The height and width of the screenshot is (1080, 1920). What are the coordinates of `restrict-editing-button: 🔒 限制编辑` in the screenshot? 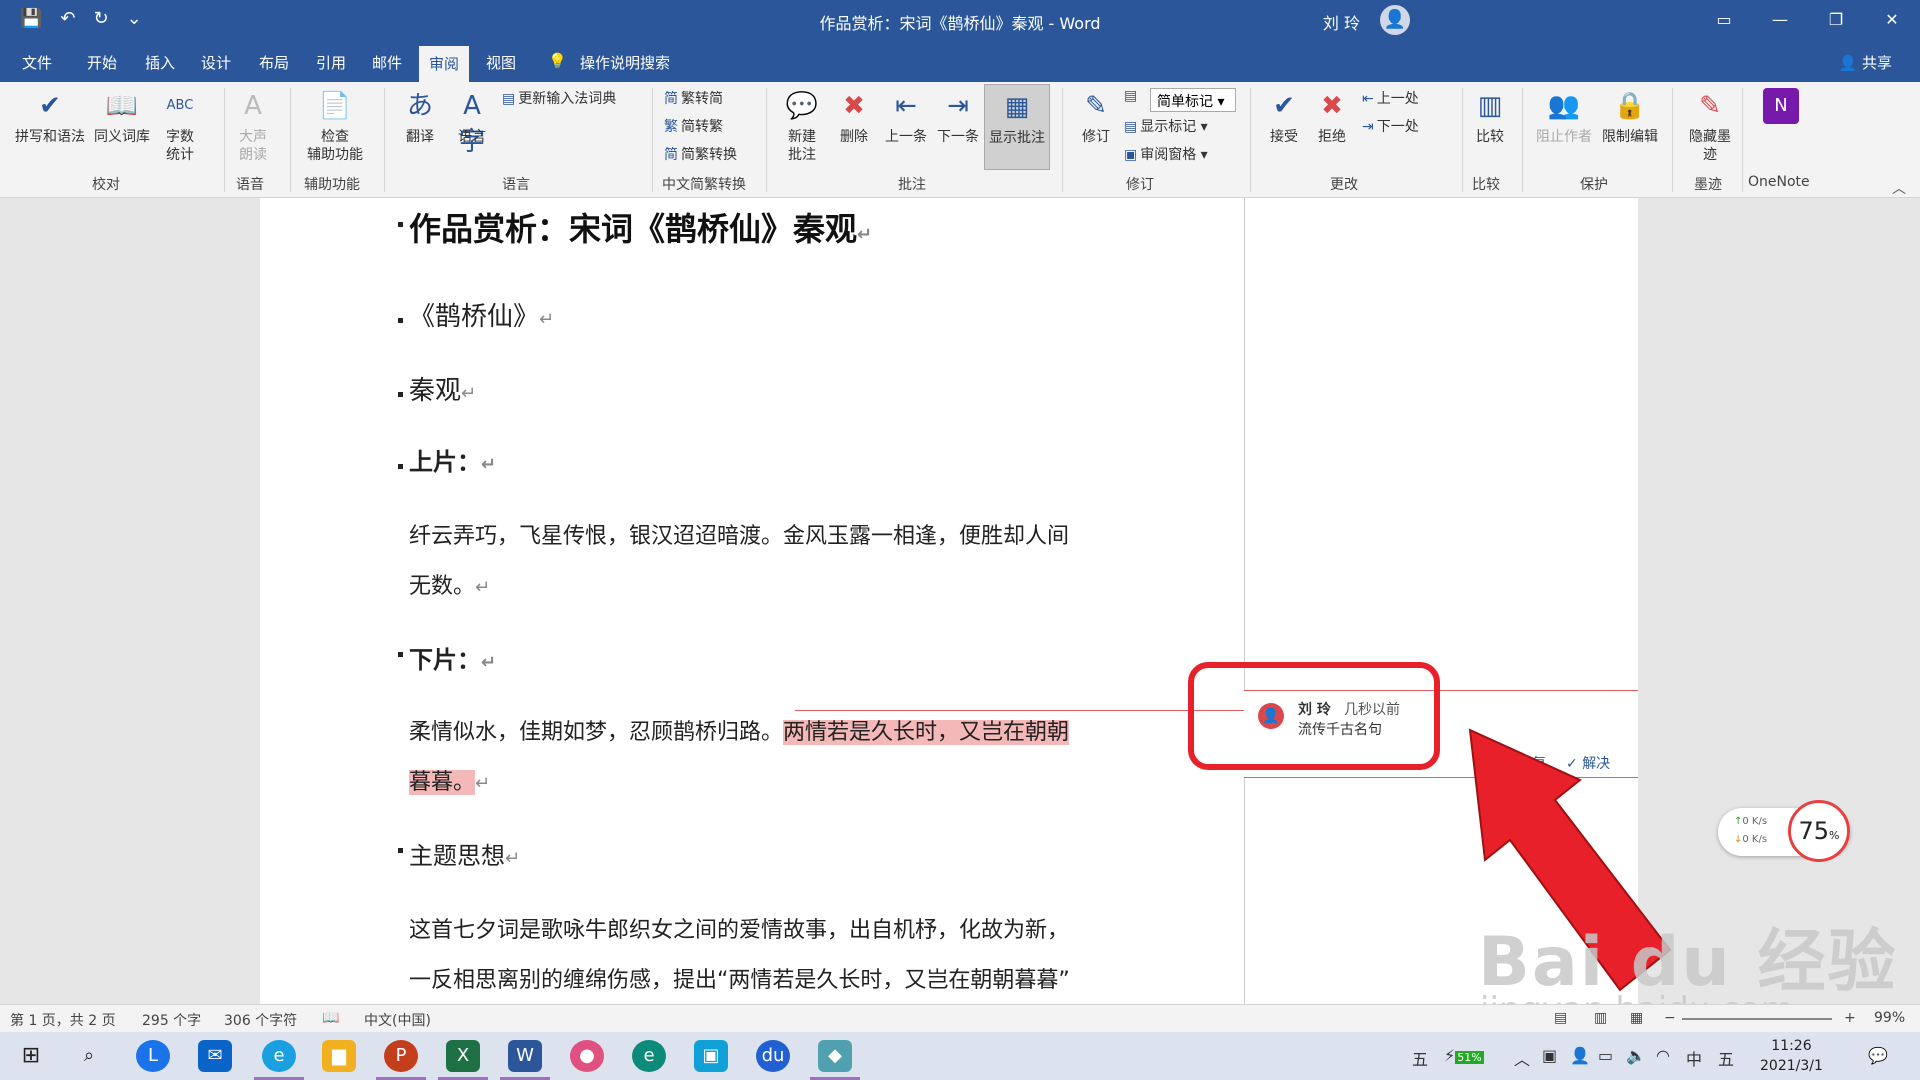 It's located at (1630, 117).